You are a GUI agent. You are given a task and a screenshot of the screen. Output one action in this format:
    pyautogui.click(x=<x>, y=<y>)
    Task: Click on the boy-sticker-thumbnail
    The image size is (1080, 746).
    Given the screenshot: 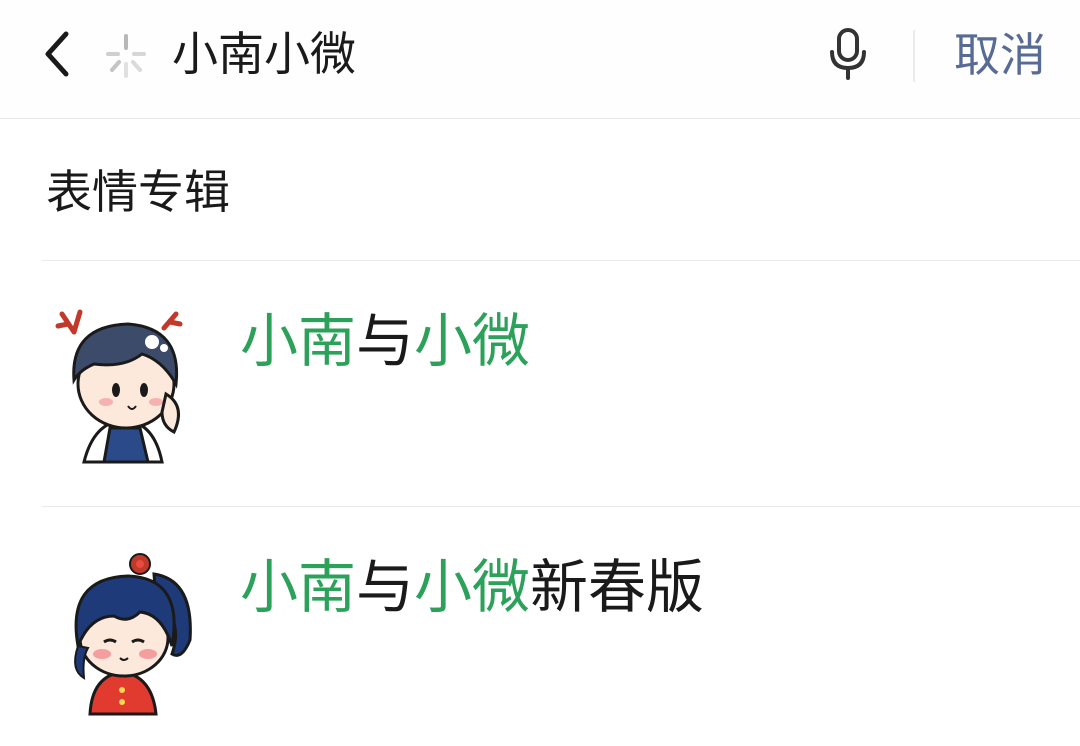 What is the action you would take?
    pyautogui.click(x=119, y=386)
    